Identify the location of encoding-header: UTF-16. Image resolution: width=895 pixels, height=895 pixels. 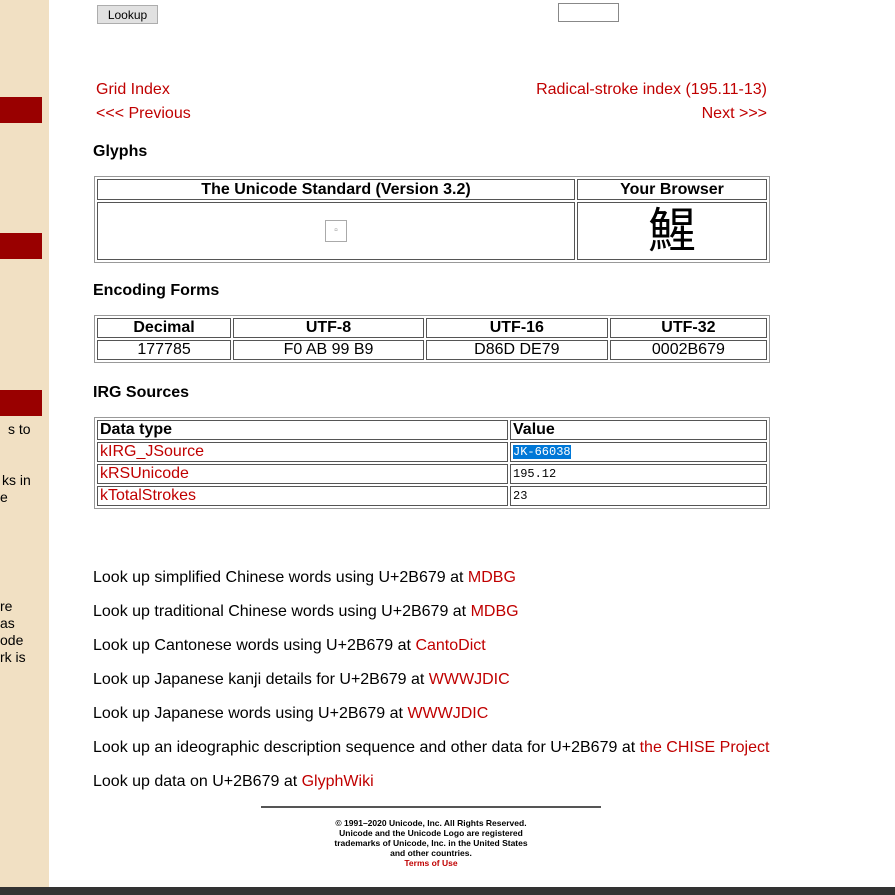
(516, 328).